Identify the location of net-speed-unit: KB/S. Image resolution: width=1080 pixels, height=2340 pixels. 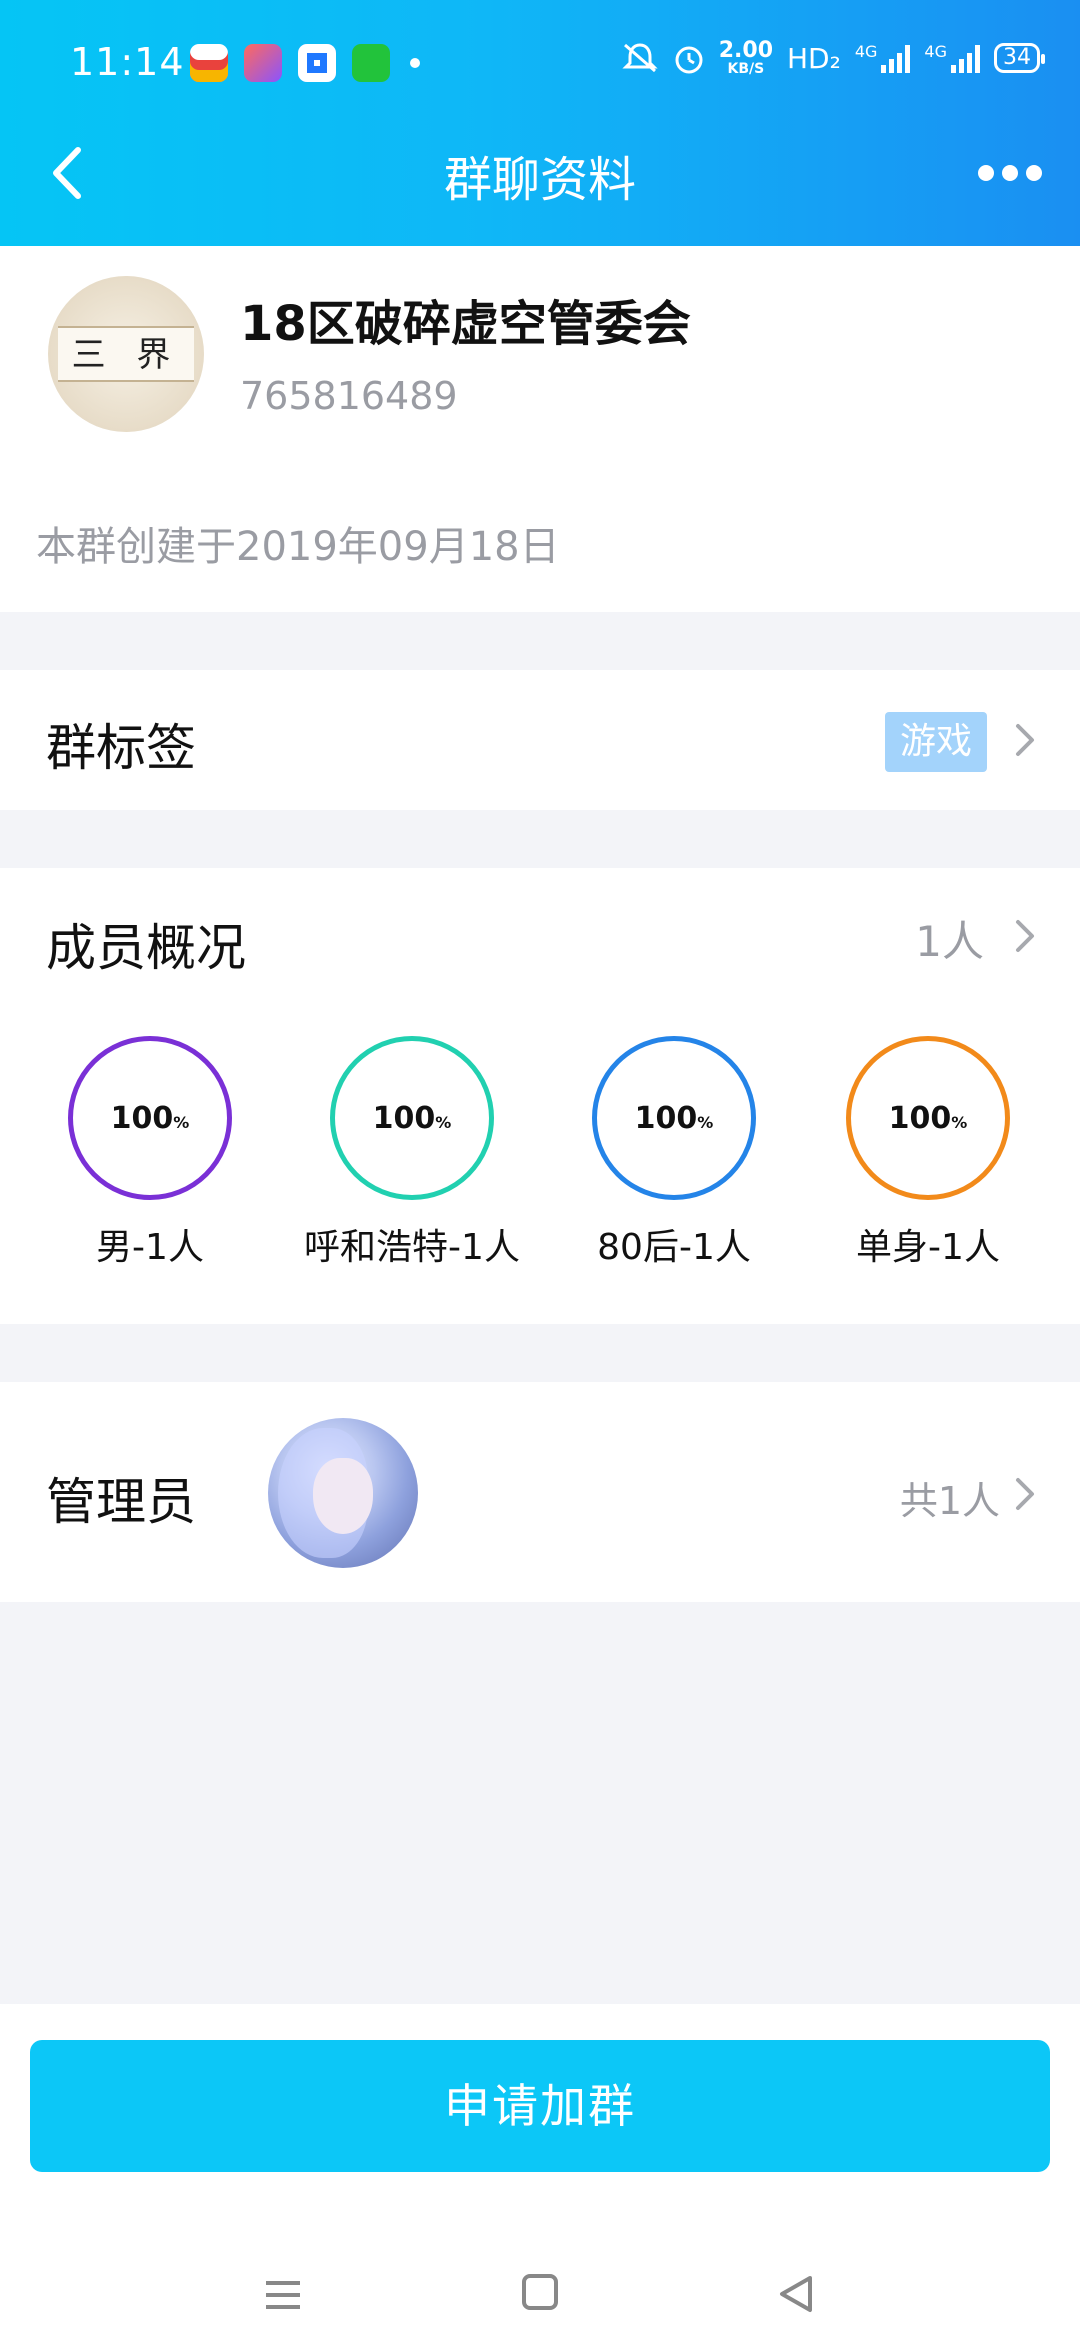
(746, 69).